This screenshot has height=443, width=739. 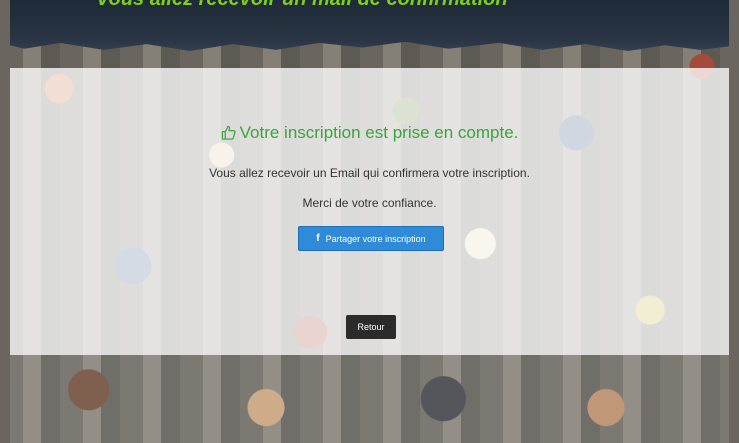 What do you see at coordinates (379, 132) in the screenshot?
I see `headline-text: Votre inscription est prise en compte.` at bounding box center [379, 132].